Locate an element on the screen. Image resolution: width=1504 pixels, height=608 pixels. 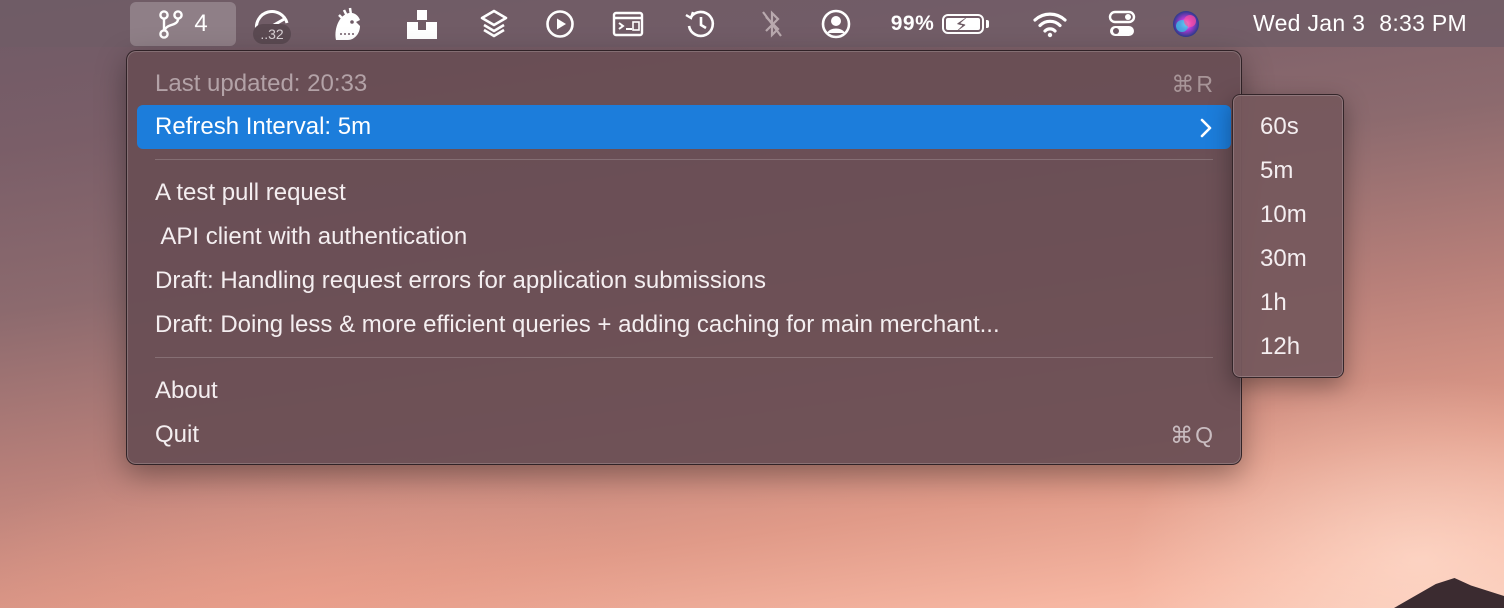
time-machine-icon is located at coordinates (700, 24).